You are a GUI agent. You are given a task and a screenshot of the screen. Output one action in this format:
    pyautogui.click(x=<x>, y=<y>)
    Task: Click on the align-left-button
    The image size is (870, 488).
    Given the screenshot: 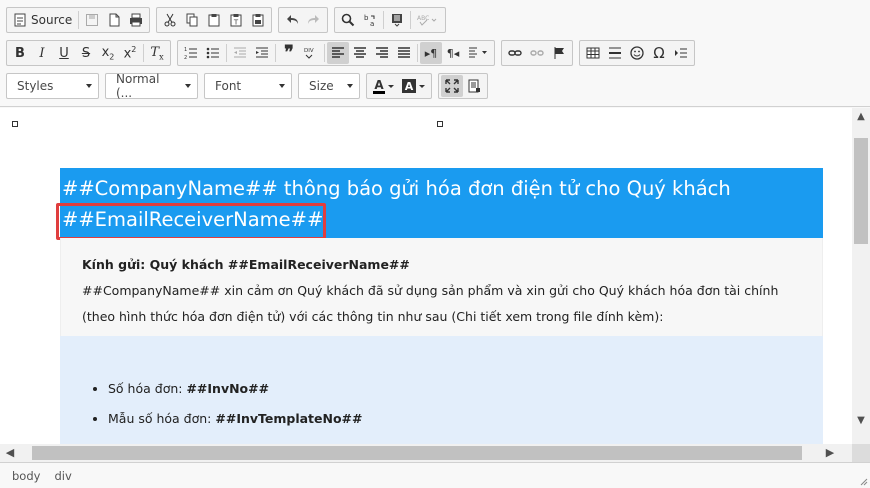 What is the action you would take?
    pyautogui.click(x=338, y=53)
    